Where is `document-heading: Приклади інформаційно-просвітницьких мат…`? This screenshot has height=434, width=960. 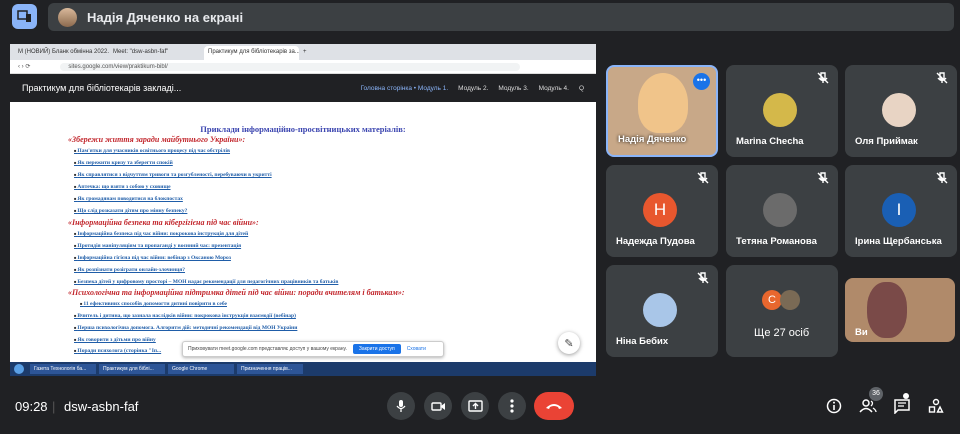 document-heading: Приклади інформаційно-просвітницьких мат… is located at coordinates (303, 129).